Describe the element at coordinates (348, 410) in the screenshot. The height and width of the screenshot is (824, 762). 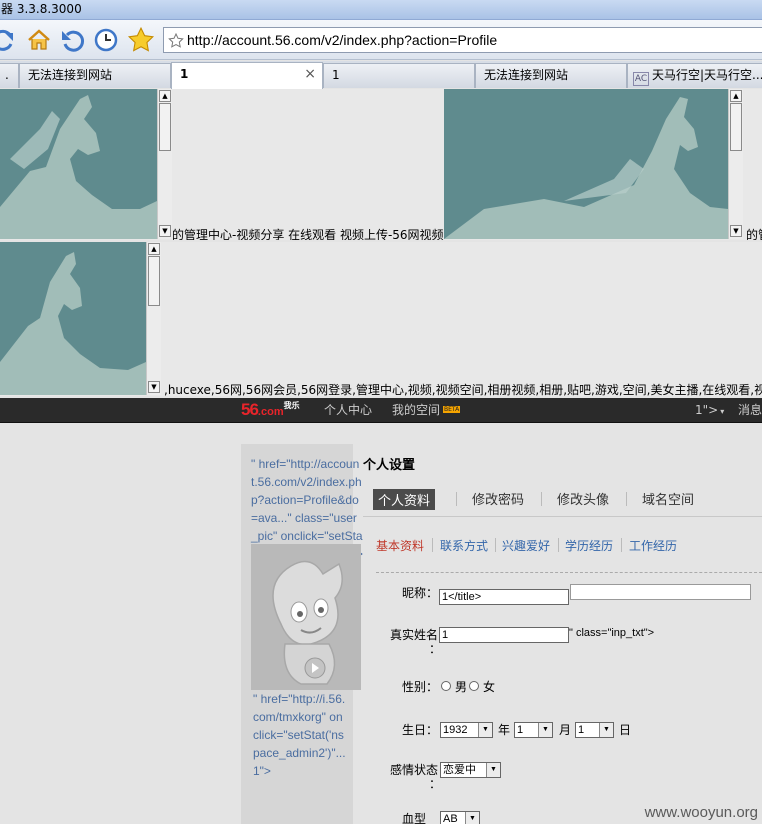
I see `nav-user-center-link: 个人中心` at that location.